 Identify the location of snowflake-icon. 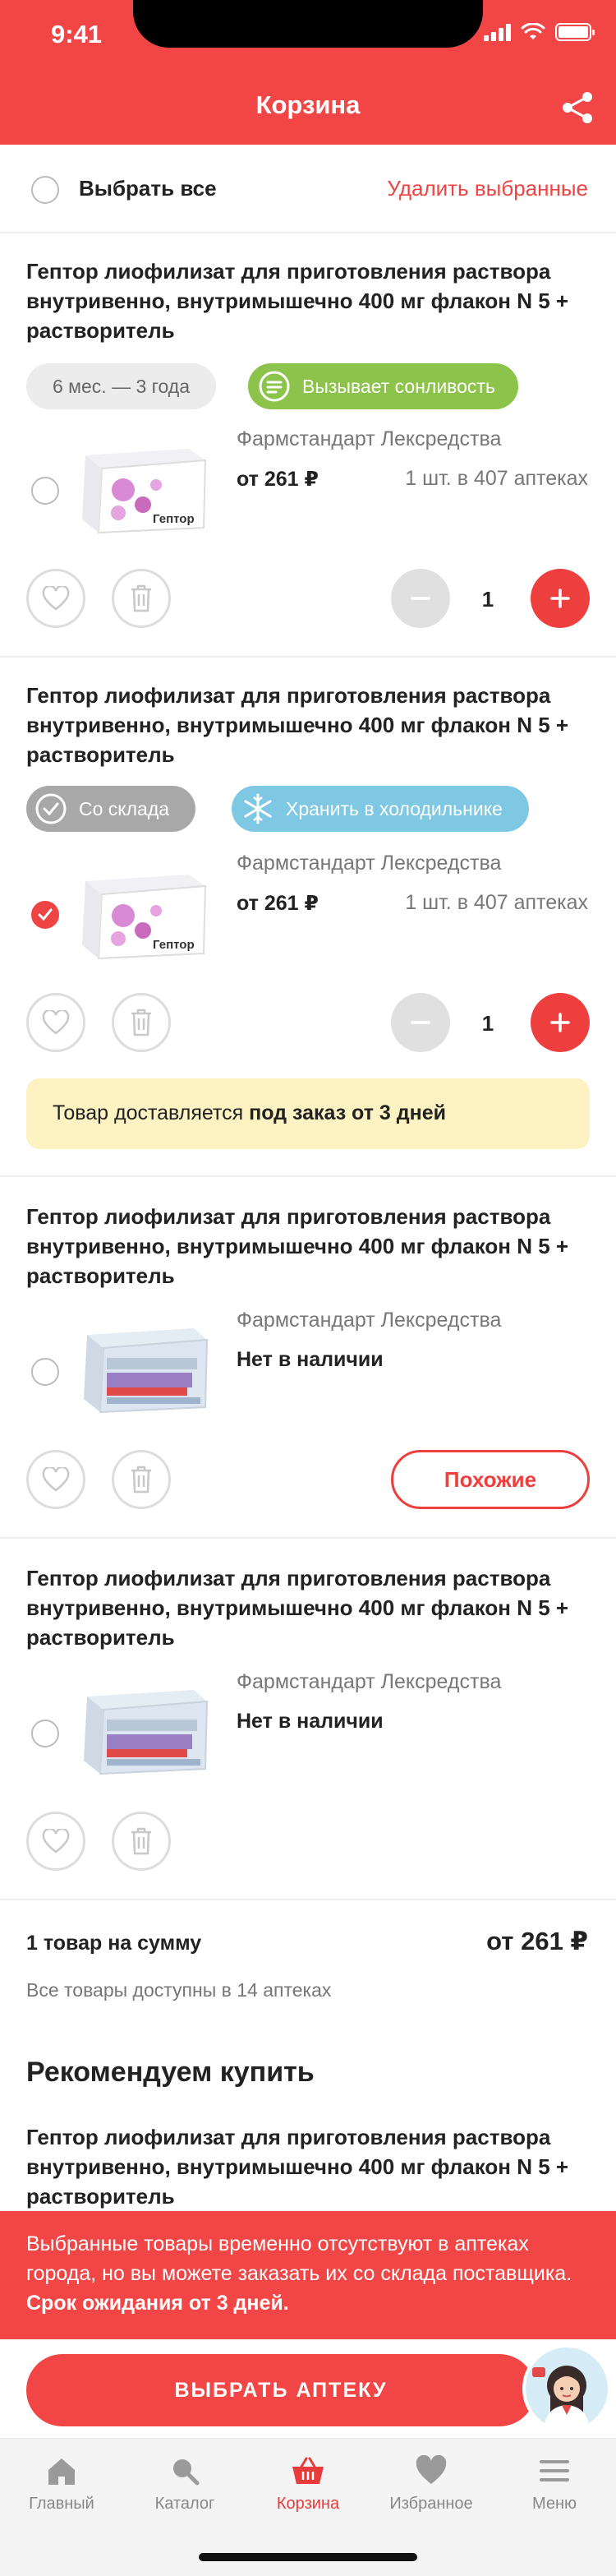
(258, 809).